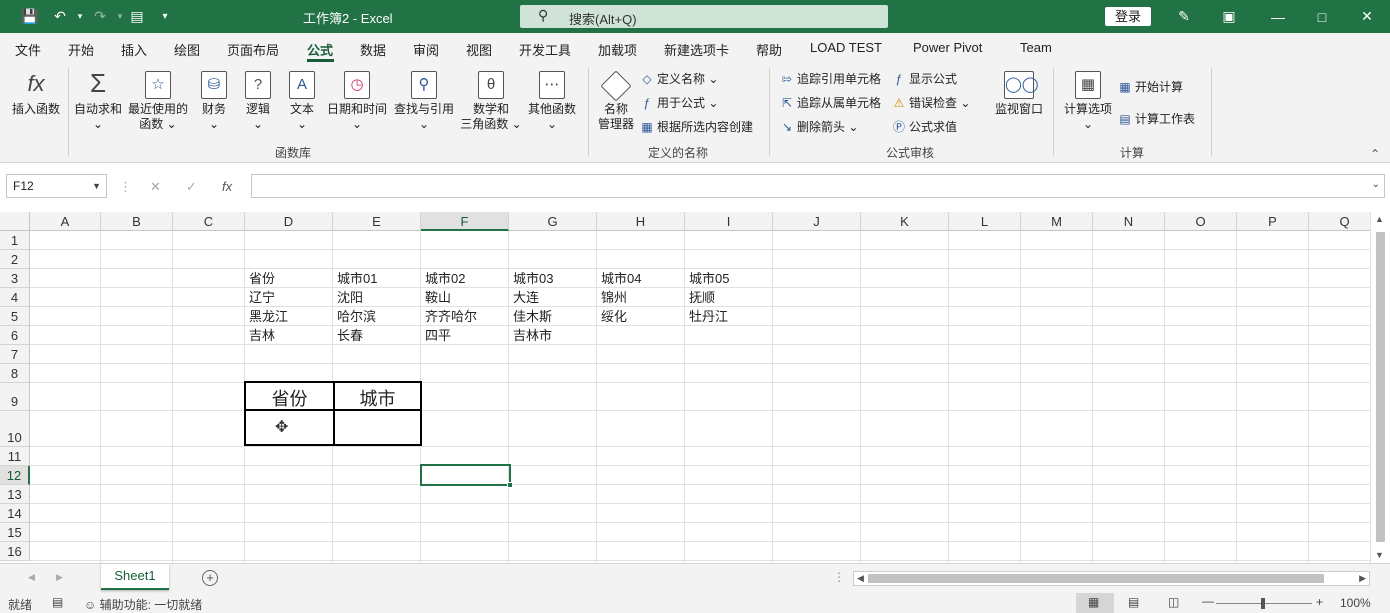  I want to click on row-header-4: 4, so click(15, 297).